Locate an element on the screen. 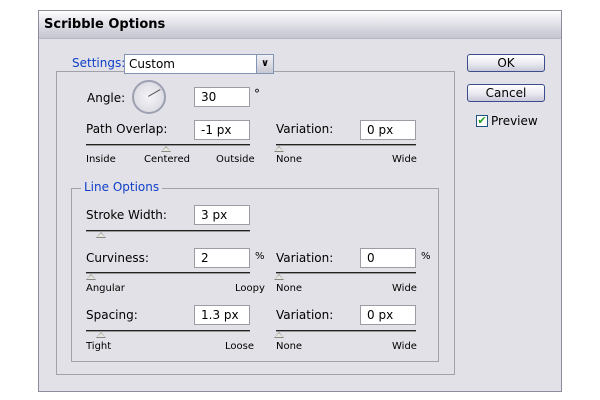 The width and height of the screenshot is (600, 400). spacing-min-label: Tight is located at coordinates (99, 346).